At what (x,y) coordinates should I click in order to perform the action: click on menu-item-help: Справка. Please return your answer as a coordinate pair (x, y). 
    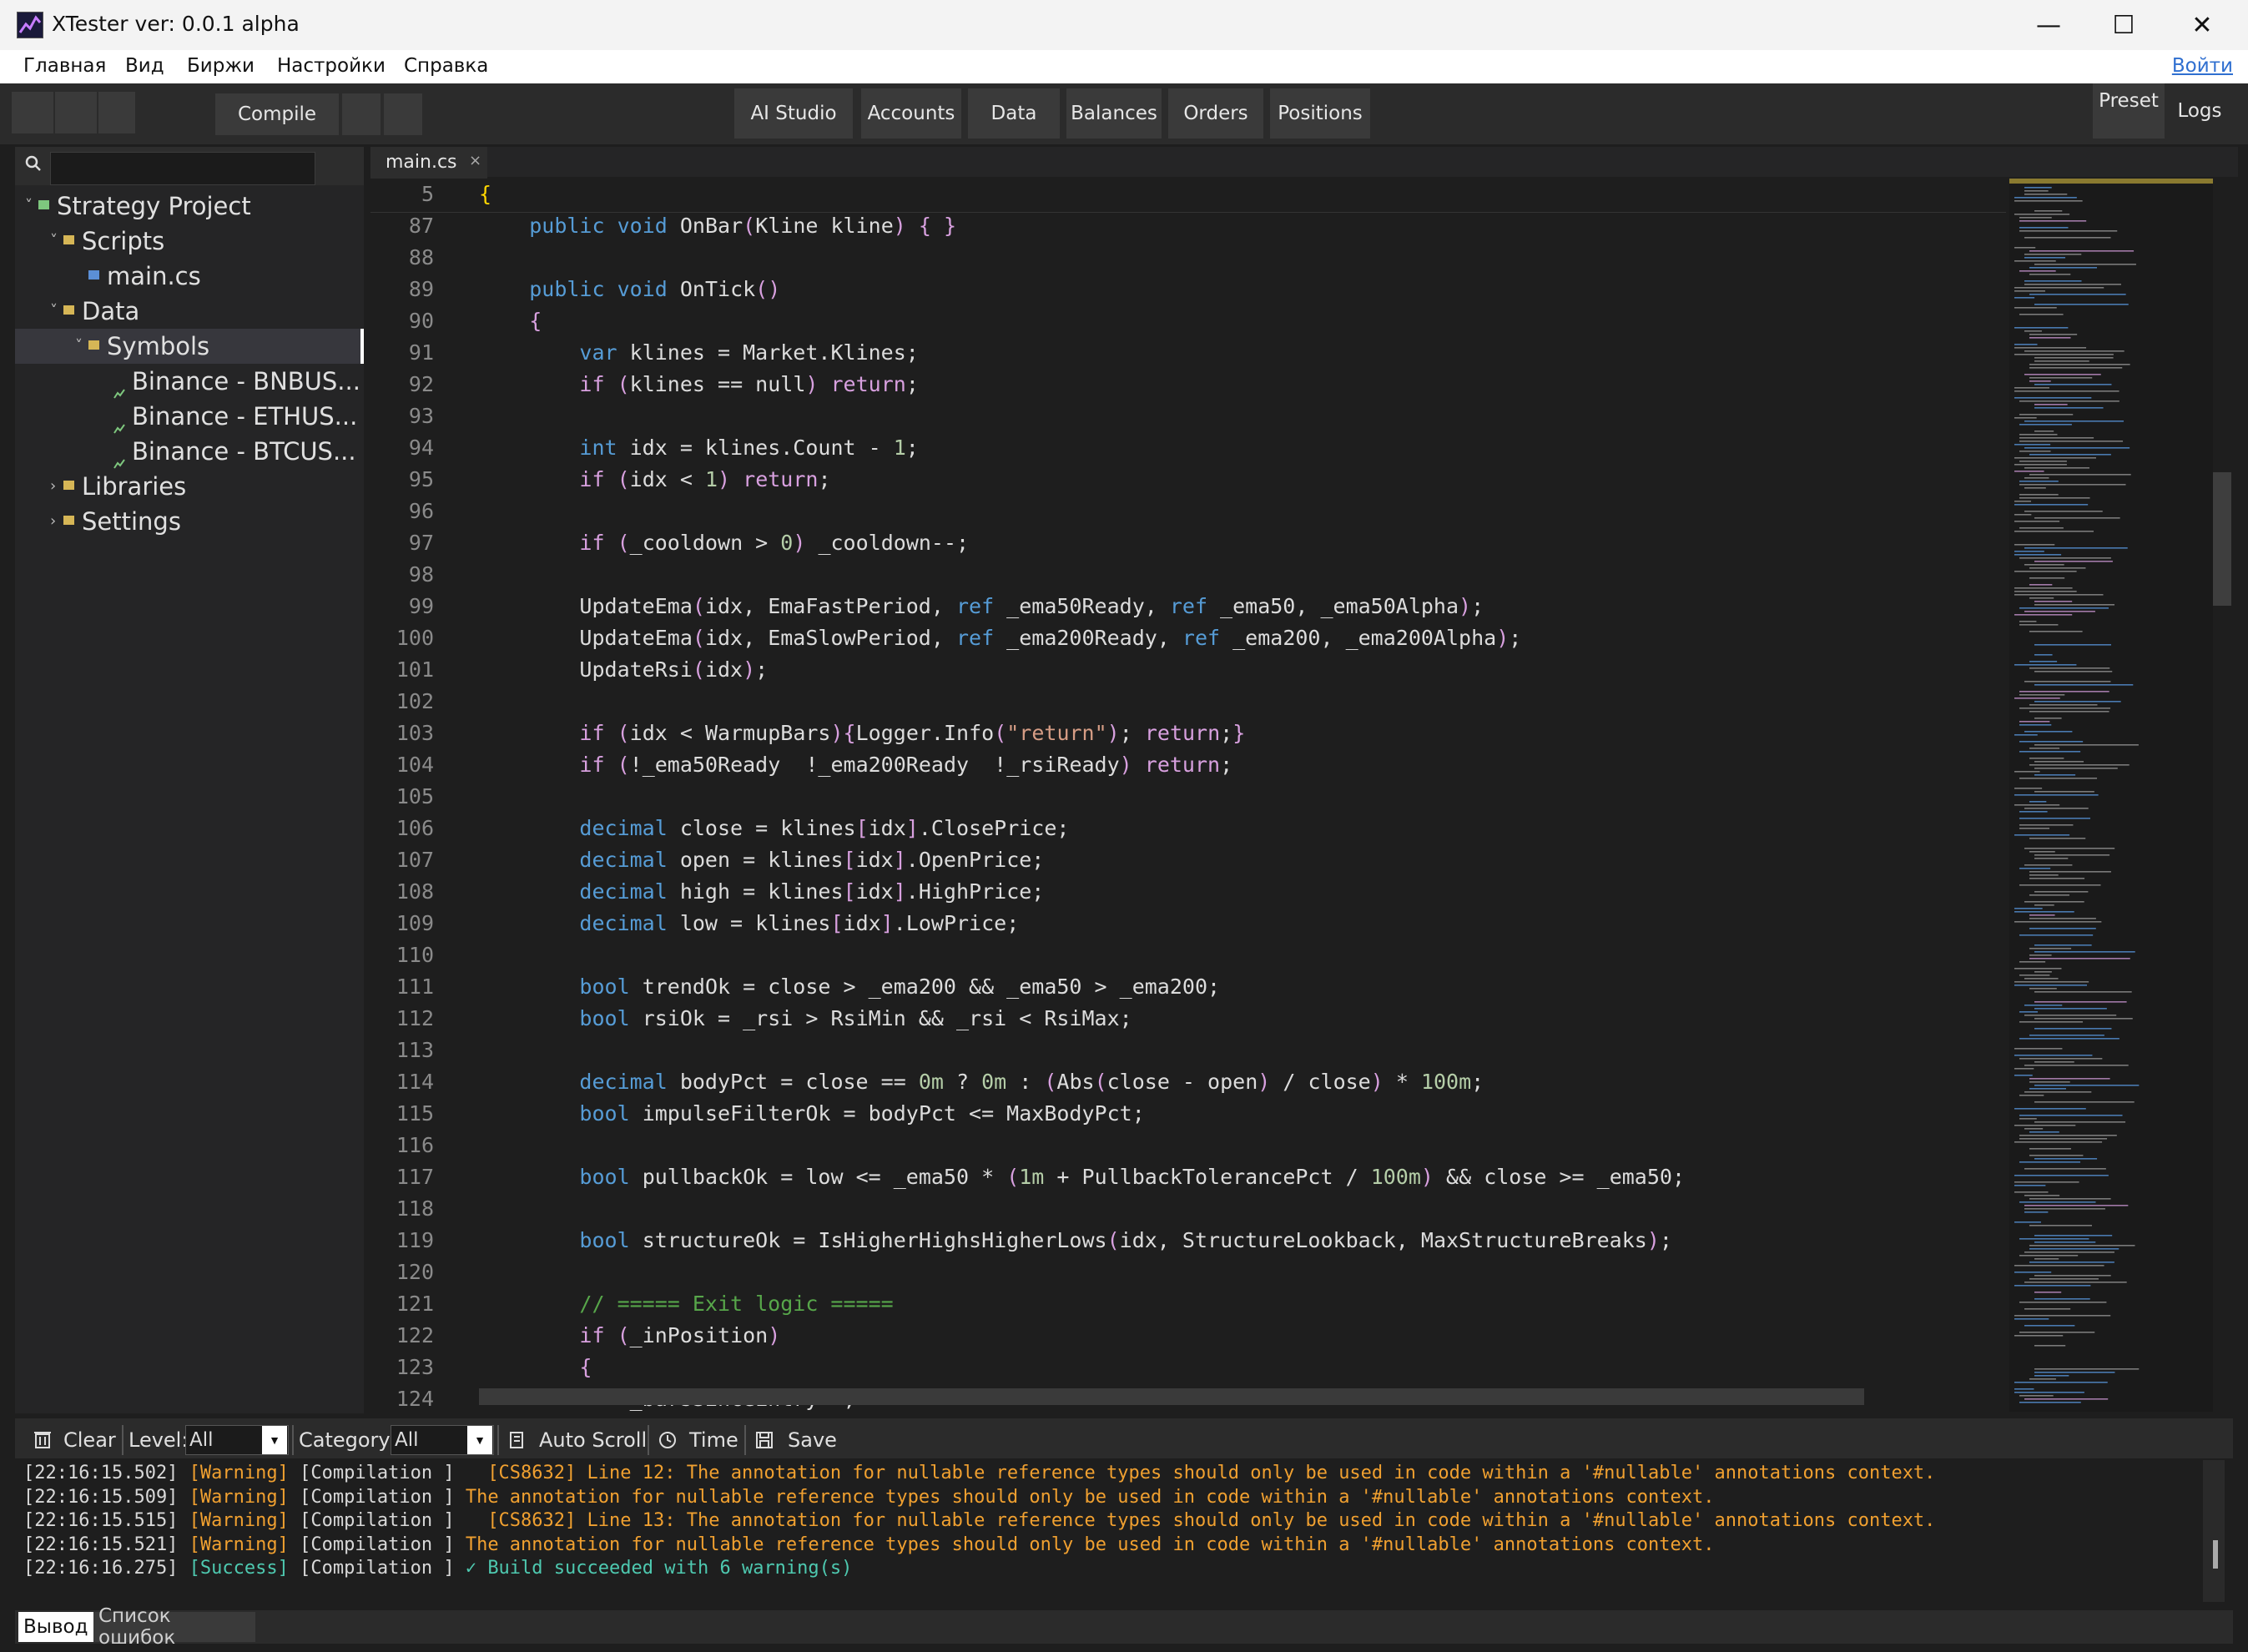
    Looking at the image, I should click on (446, 66).